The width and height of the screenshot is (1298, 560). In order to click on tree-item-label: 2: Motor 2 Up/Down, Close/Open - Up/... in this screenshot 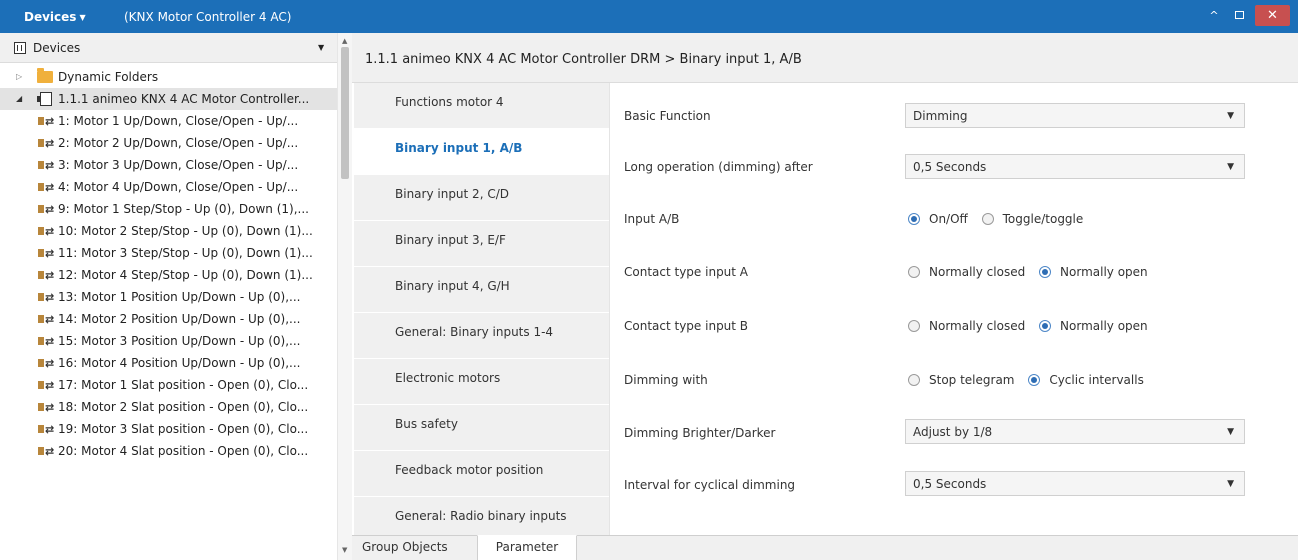, I will do `click(178, 143)`.